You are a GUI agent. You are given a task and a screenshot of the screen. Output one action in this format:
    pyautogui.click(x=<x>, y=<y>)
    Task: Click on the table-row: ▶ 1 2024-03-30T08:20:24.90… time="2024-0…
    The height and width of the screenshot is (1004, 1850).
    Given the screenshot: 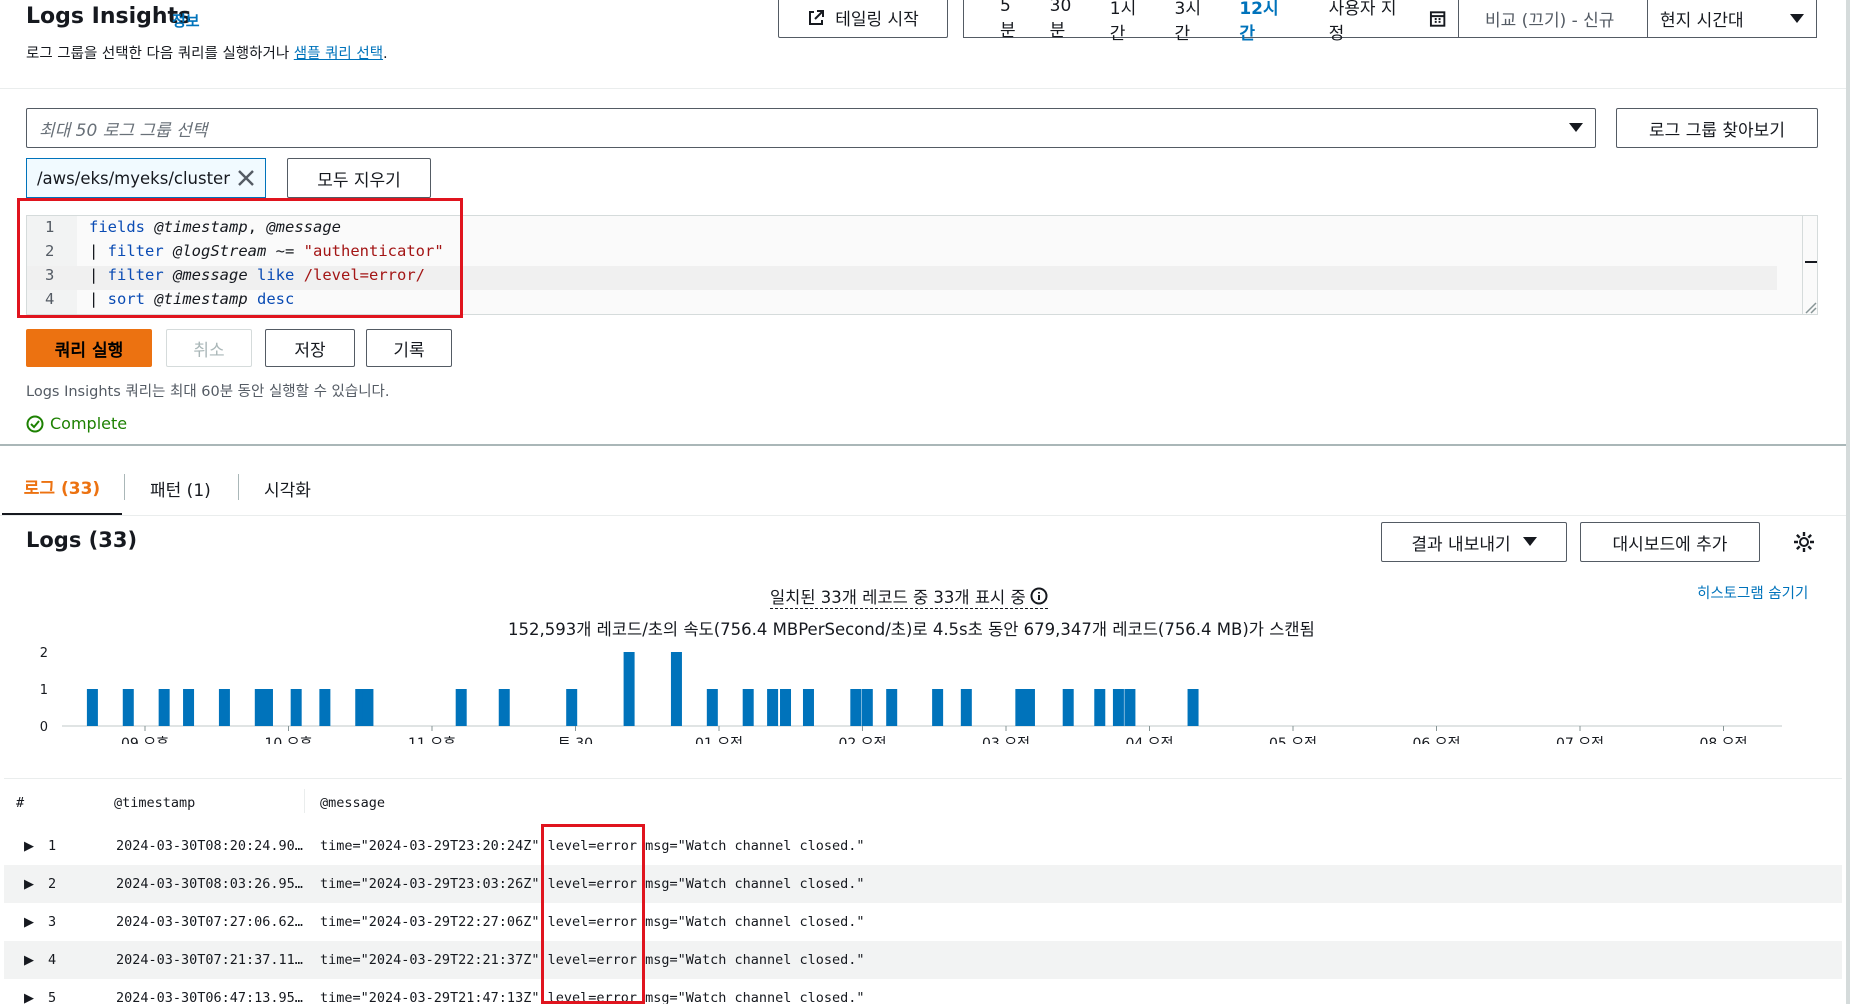 What is the action you would take?
    pyautogui.click(x=923, y=846)
    